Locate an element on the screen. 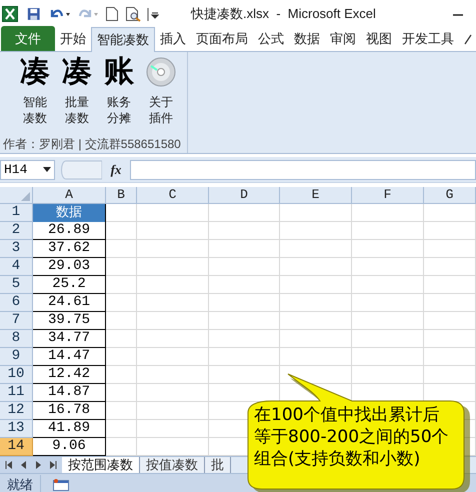  table-cell: 37.62 is located at coordinates (69, 249).